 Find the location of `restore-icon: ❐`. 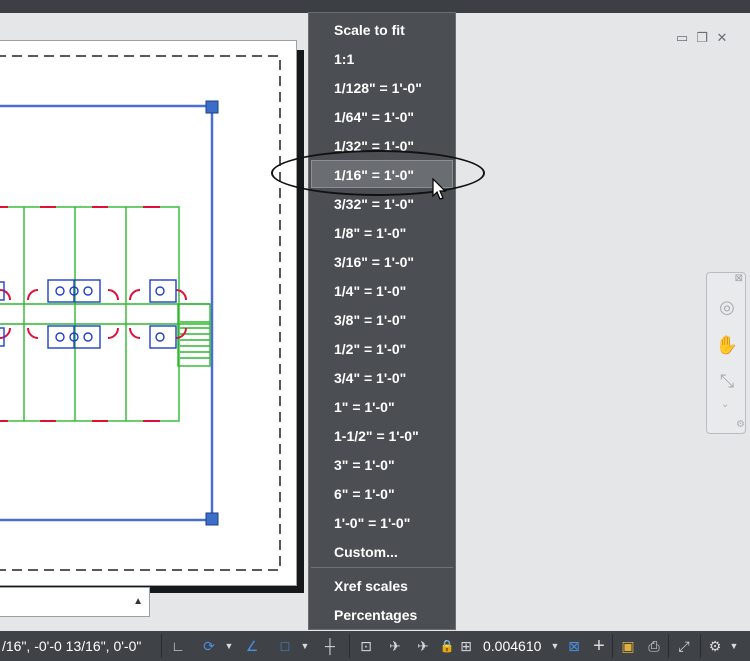

restore-icon: ❐ is located at coordinates (702, 38).